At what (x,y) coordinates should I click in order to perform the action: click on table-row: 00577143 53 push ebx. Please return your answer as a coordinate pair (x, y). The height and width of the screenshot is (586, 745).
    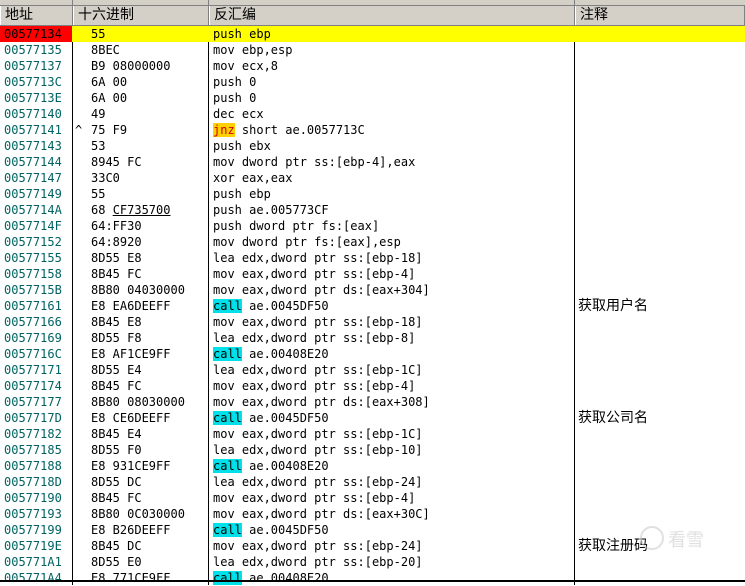
    Looking at the image, I should click on (372, 146).